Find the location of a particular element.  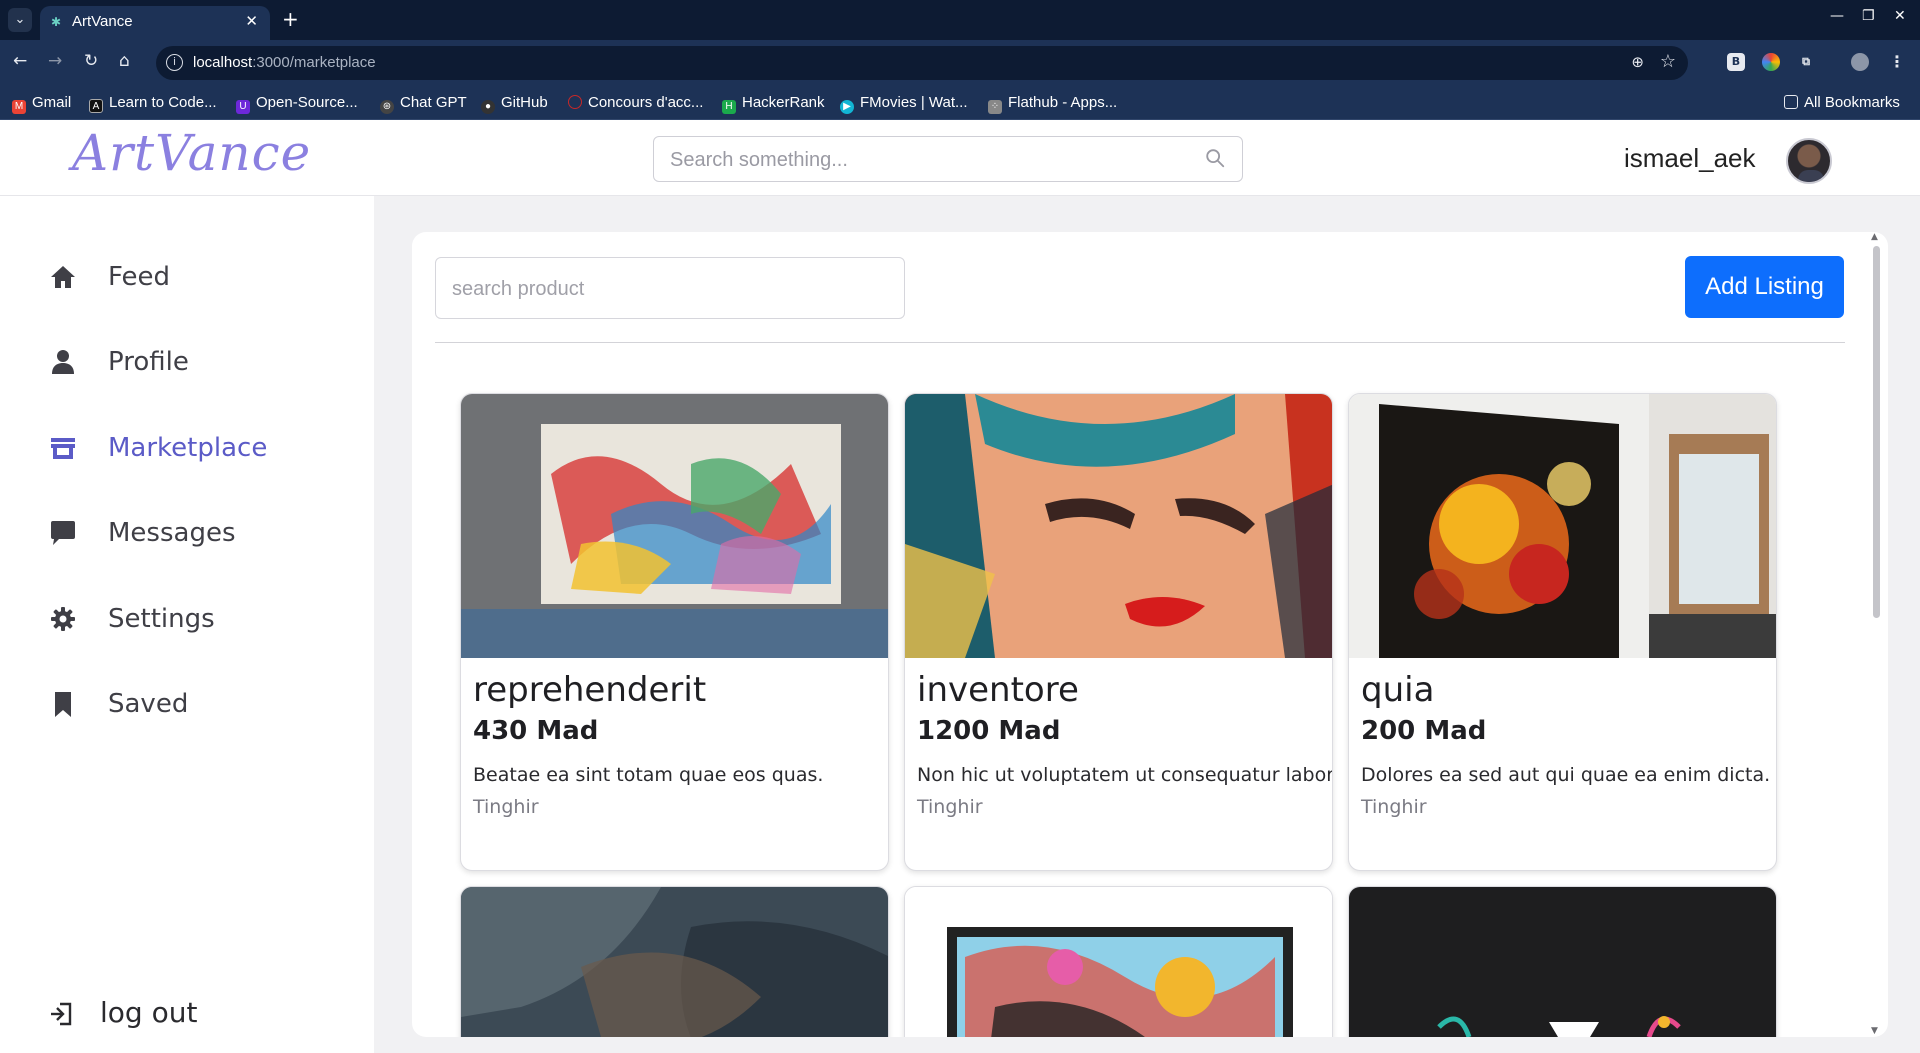

product-price: 200 Mad is located at coordinates (1424, 731).